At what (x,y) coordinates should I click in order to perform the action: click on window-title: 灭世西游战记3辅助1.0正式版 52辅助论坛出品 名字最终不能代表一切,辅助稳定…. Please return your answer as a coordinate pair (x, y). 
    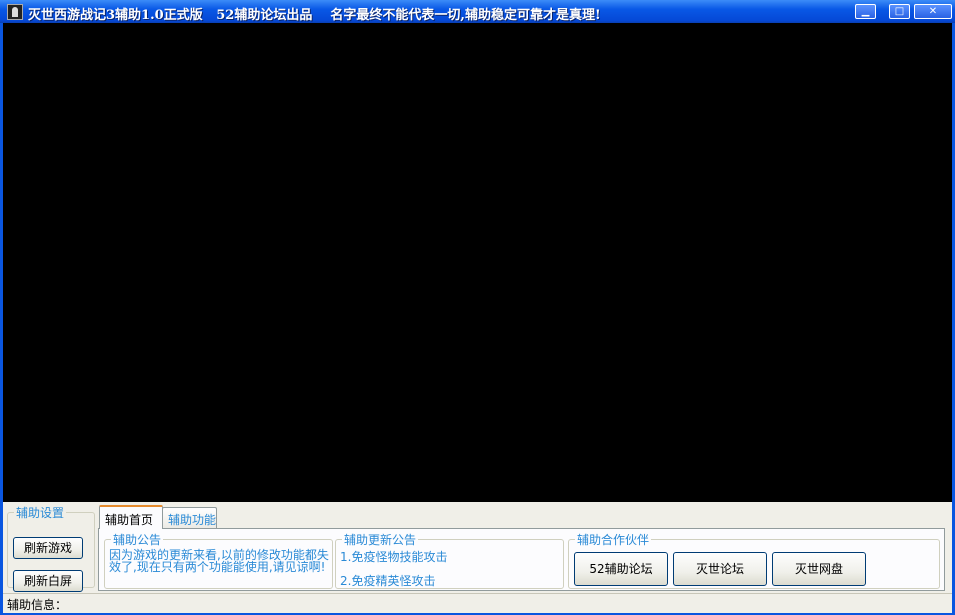
    Looking at the image, I should click on (314, 15).